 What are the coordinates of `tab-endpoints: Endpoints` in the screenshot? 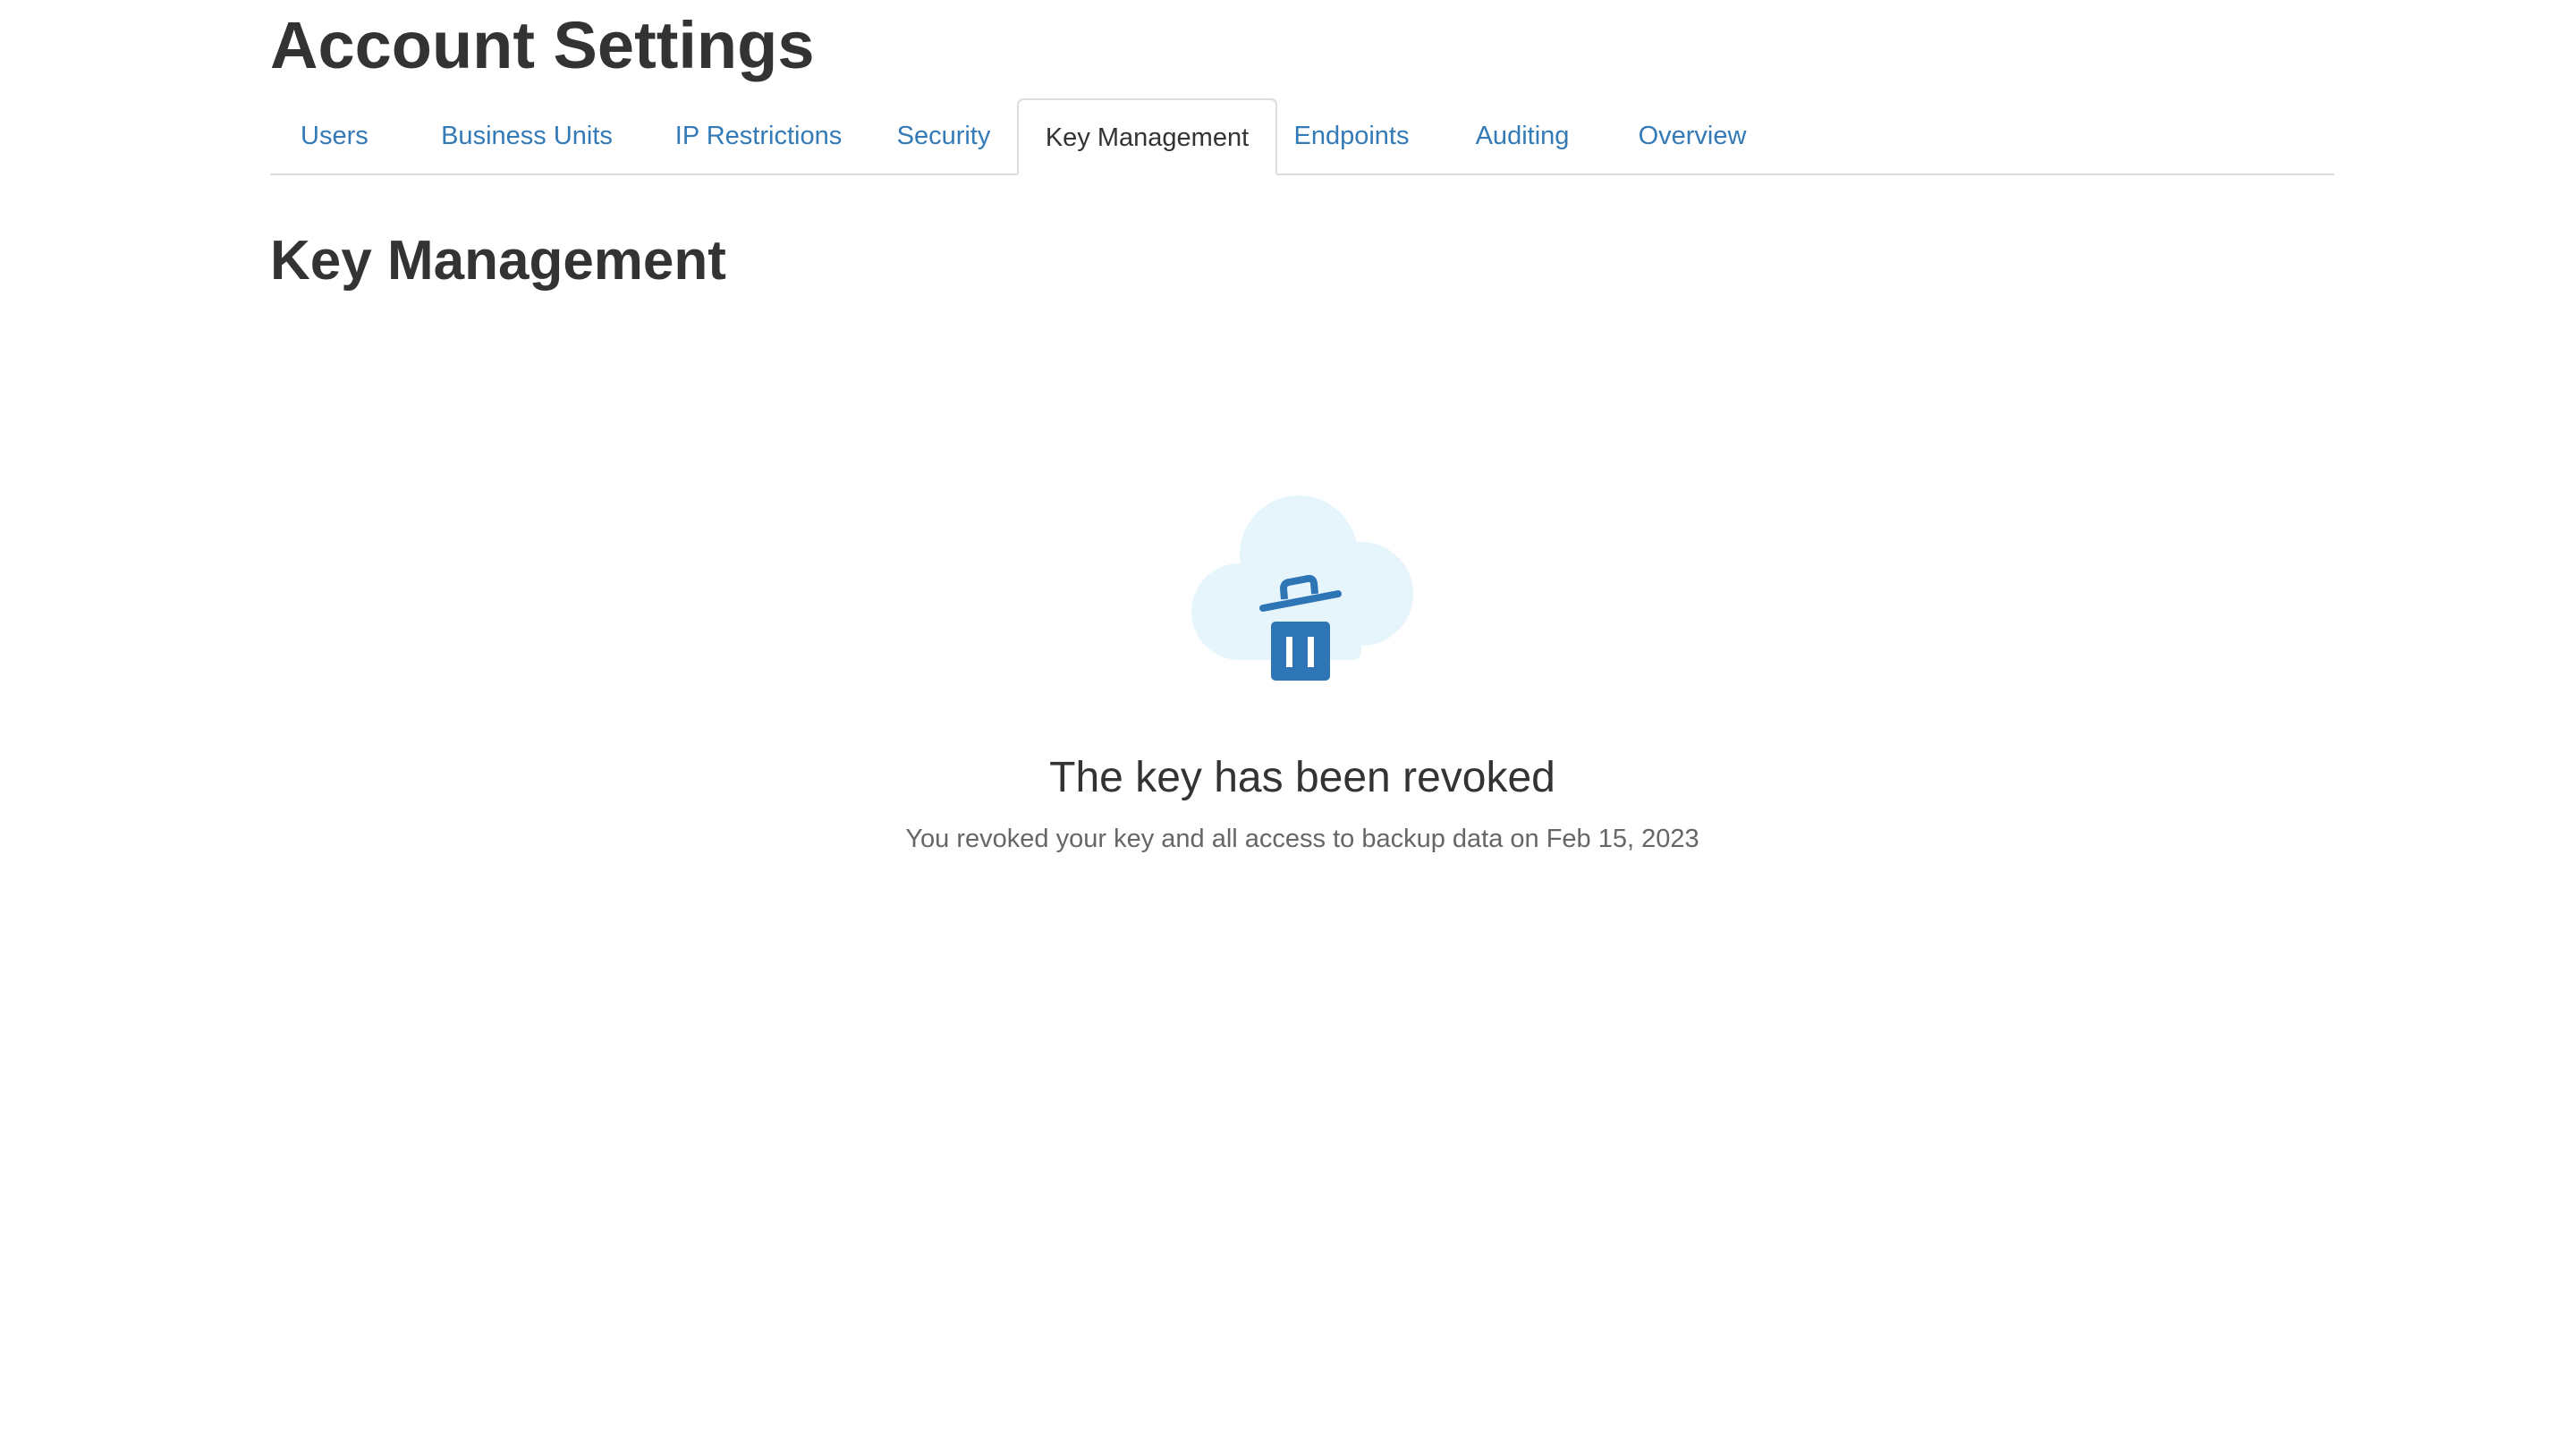 It's located at (1351, 136).